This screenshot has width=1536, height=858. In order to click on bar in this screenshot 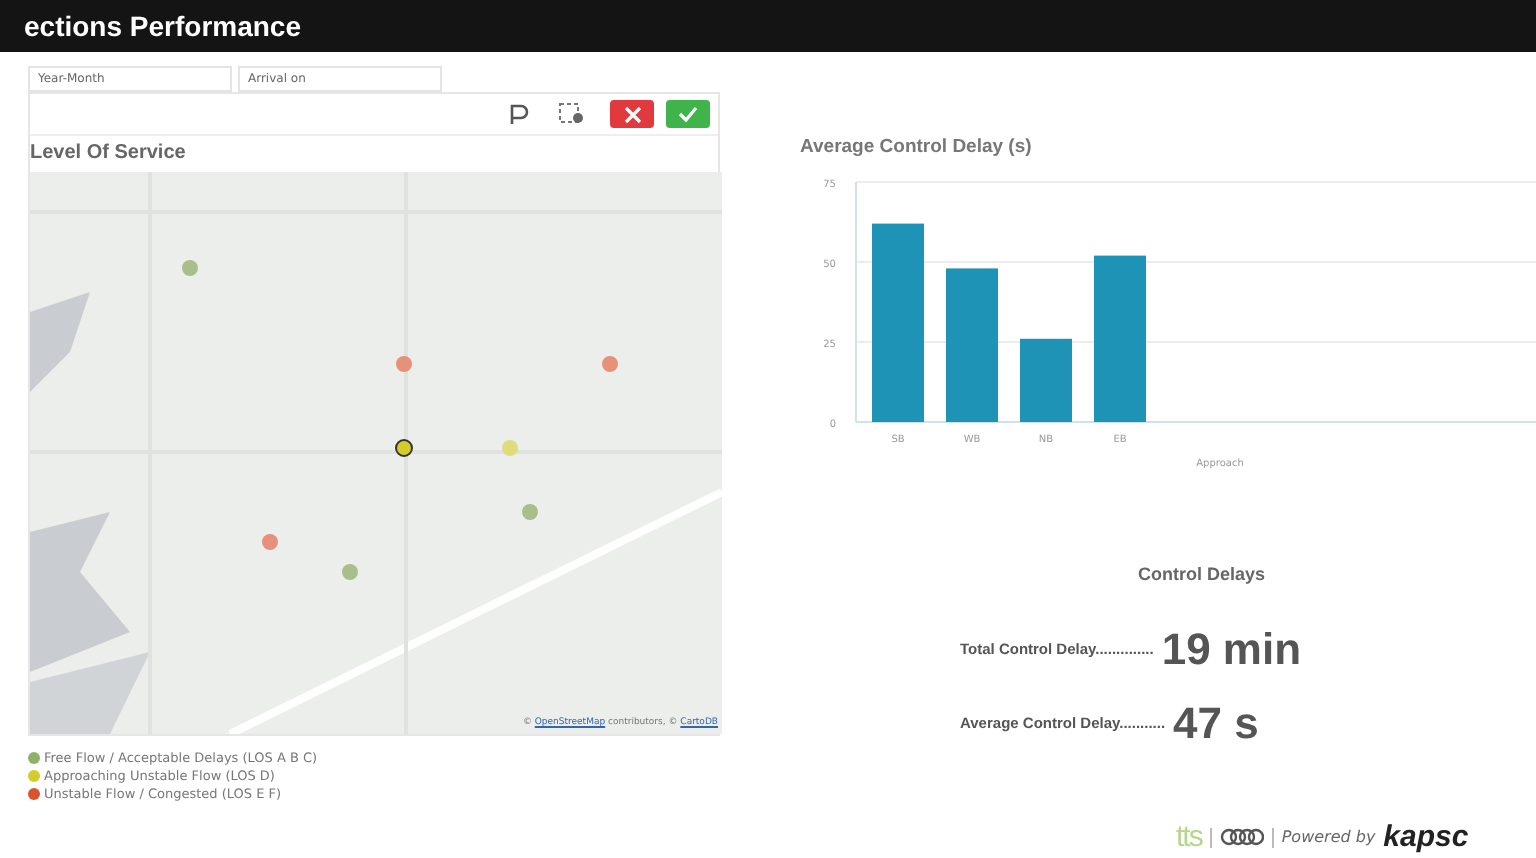, I will do `click(1046, 380)`.